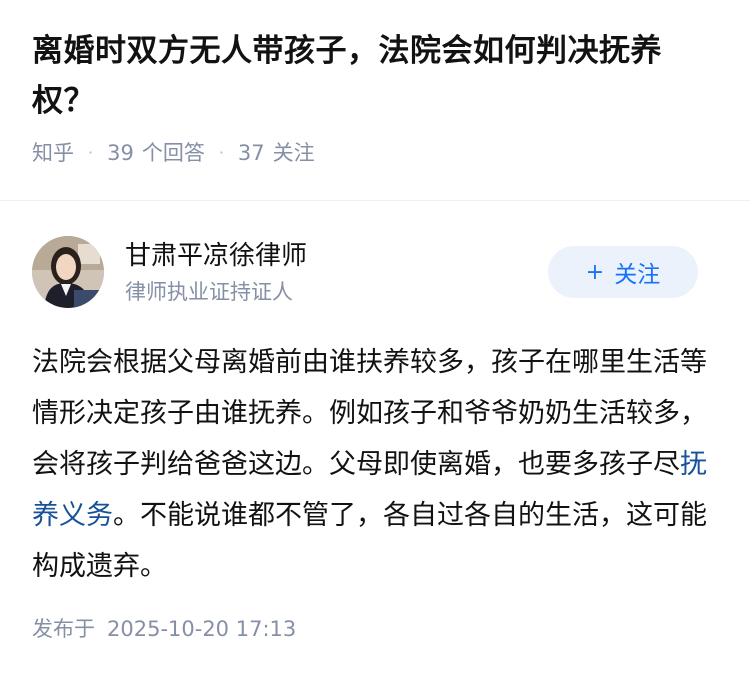 The height and width of the screenshot is (682, 750). Describe the element at coordinates (216, 256) in the screenshot. I see `author-name: 甘肃平凉徐律师` at that location.